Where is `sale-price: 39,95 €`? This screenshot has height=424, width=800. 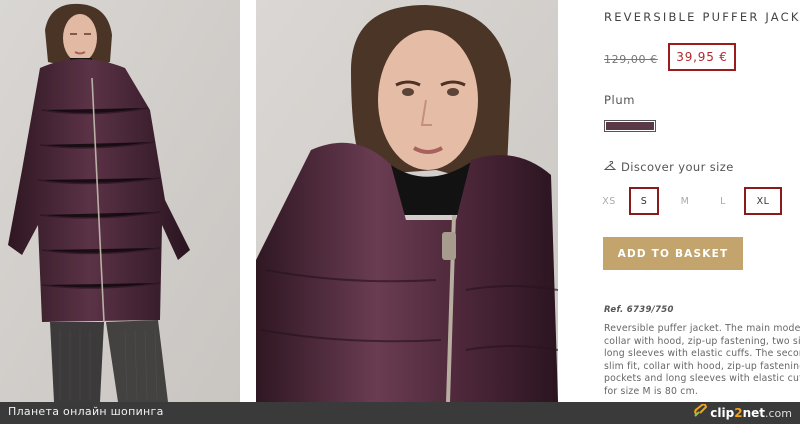 sale-price: 39,95 € is located at coordinates (702, 57).